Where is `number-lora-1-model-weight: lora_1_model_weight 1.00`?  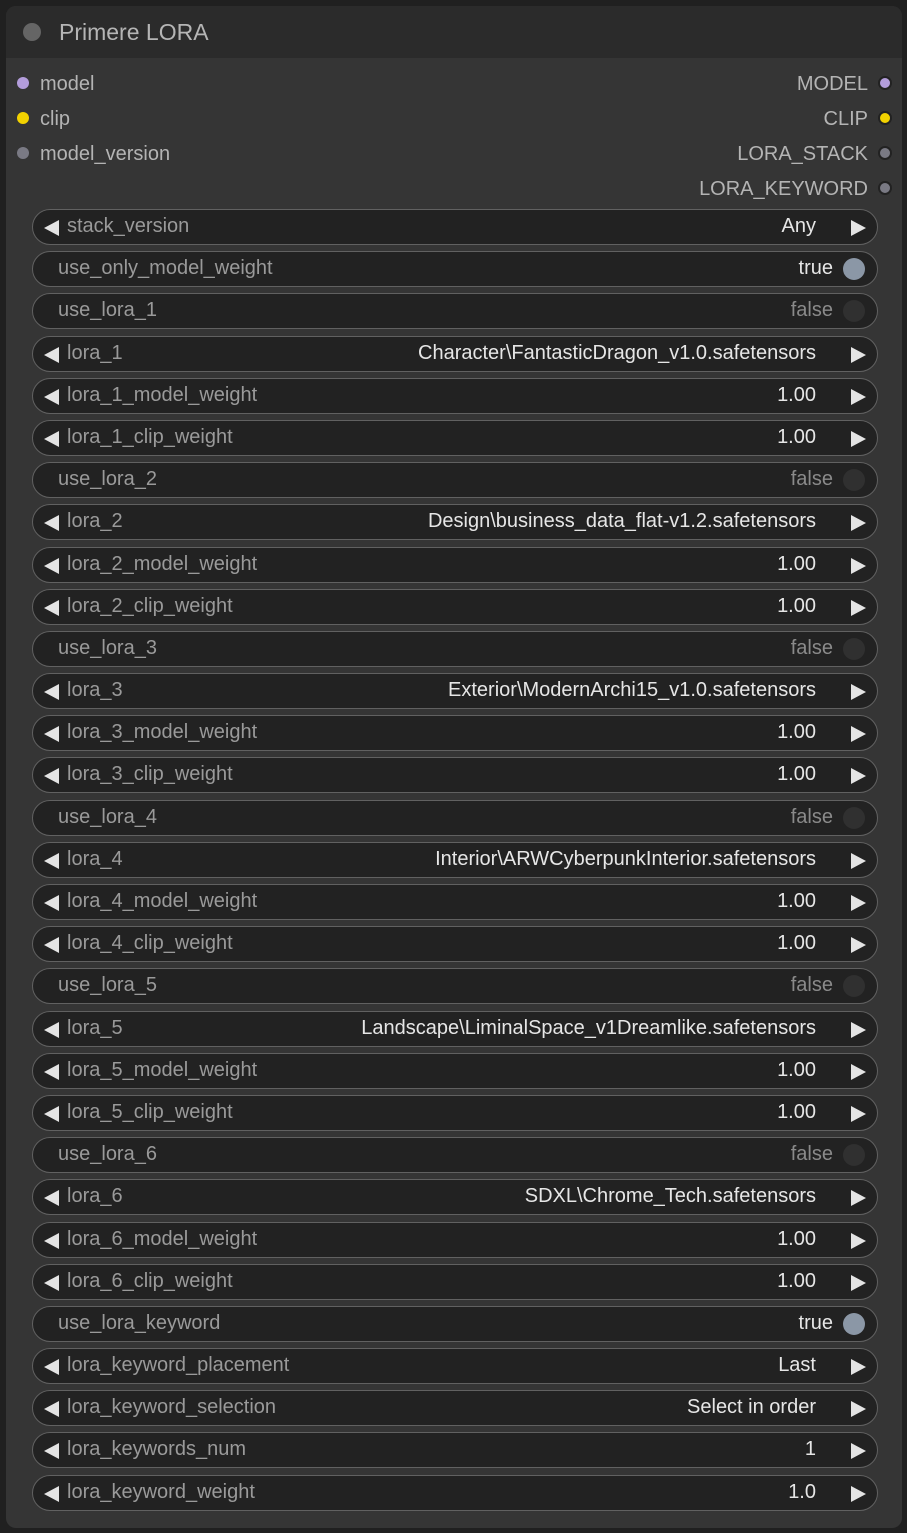 number-lora-1-model-weight: lora_1_model_weight 1.00 is located at coordinates (455, 395).